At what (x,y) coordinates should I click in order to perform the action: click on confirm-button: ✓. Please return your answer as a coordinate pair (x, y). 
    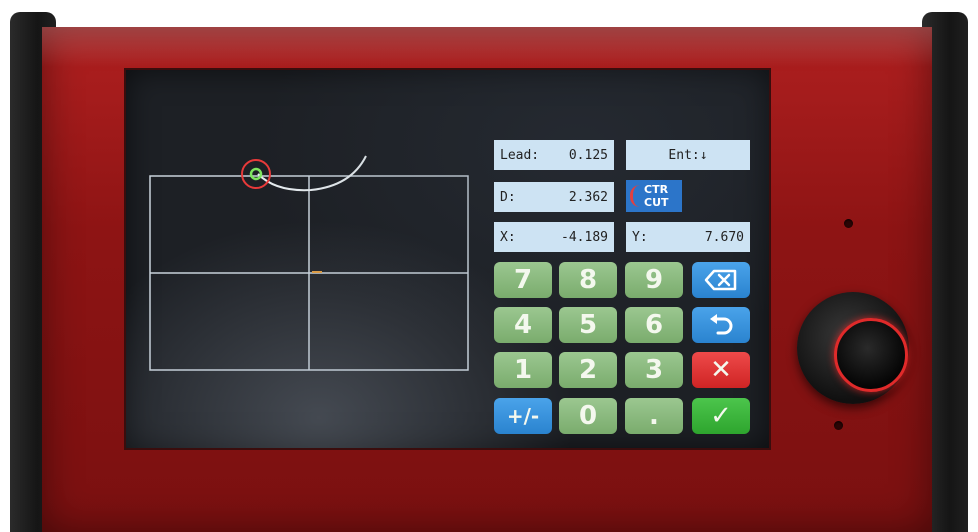
    Looking at the image, I should click on (721, 416).